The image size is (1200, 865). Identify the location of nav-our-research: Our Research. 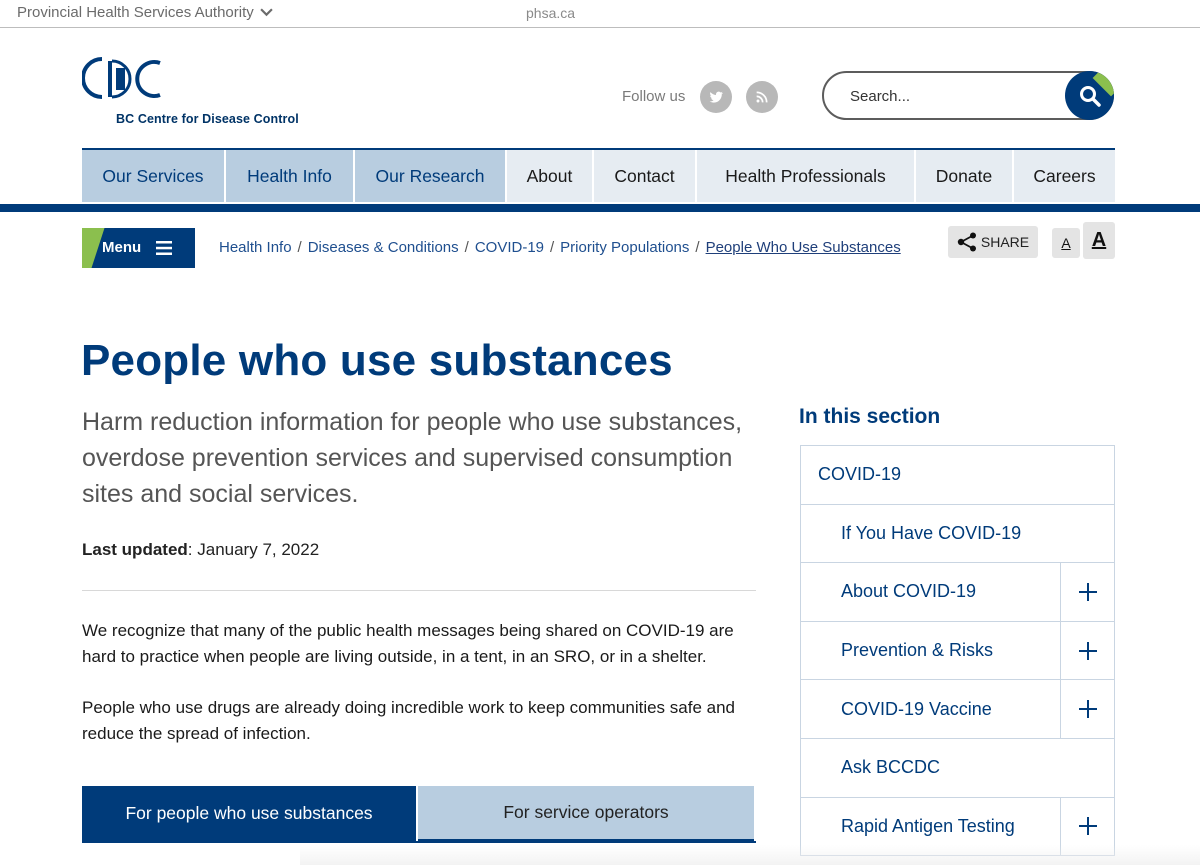
(430, 176).